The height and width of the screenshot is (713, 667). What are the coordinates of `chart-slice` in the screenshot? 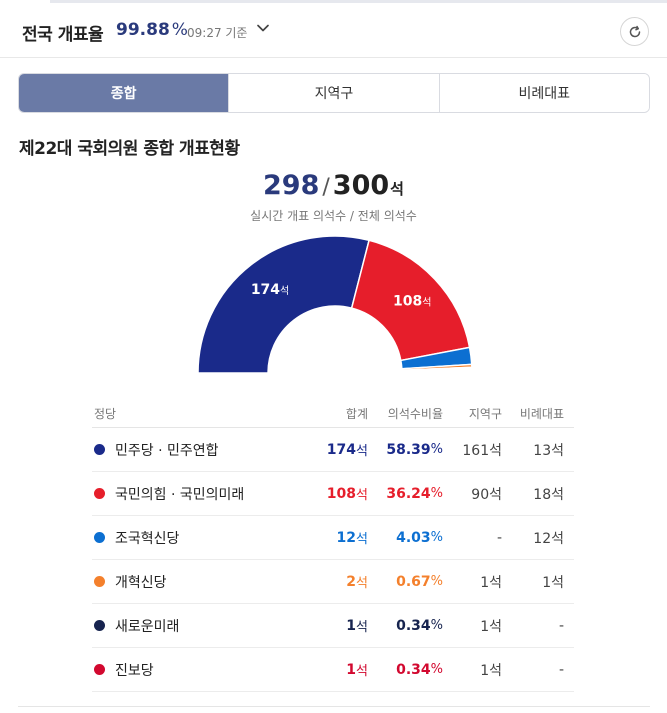 It's located at (283, 304).